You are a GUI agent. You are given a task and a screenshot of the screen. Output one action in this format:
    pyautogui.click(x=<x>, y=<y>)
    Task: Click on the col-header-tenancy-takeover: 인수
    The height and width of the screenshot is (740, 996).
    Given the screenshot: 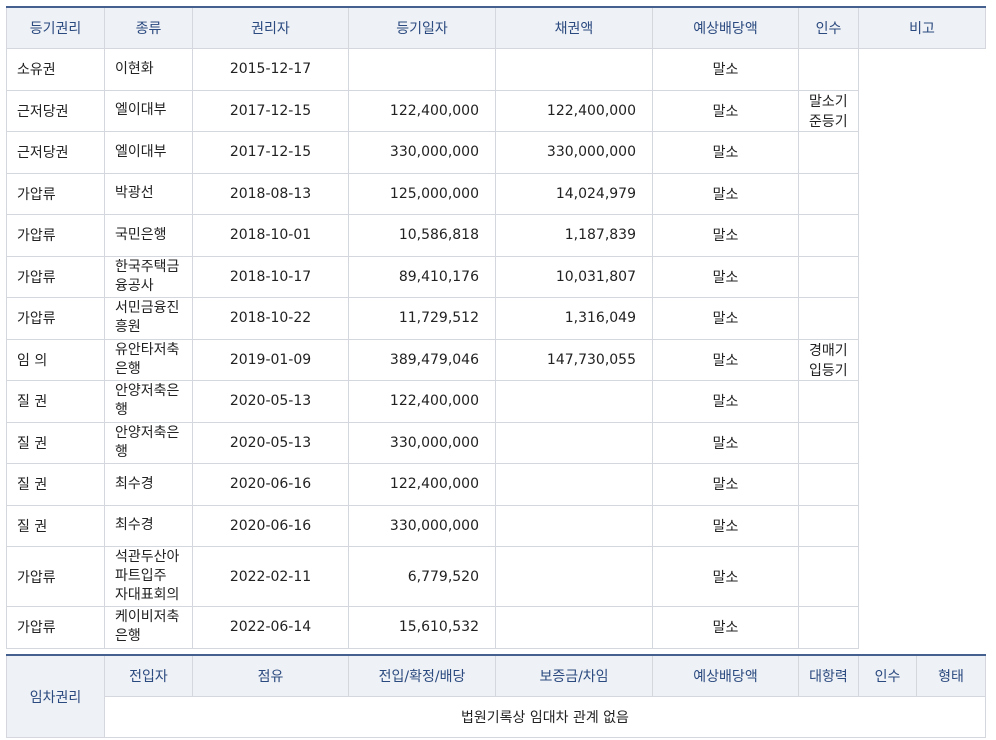 What is the action you would take?
    pyautogui.click(x=887, y=675)
    